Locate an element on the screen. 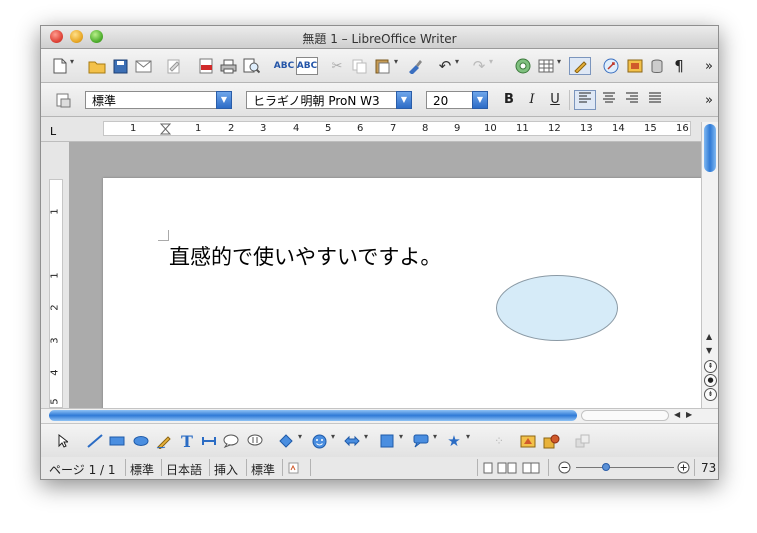 This screenshot has width=757, height=533. tab-stop-type-button: L is located at coordinates (53, 131).